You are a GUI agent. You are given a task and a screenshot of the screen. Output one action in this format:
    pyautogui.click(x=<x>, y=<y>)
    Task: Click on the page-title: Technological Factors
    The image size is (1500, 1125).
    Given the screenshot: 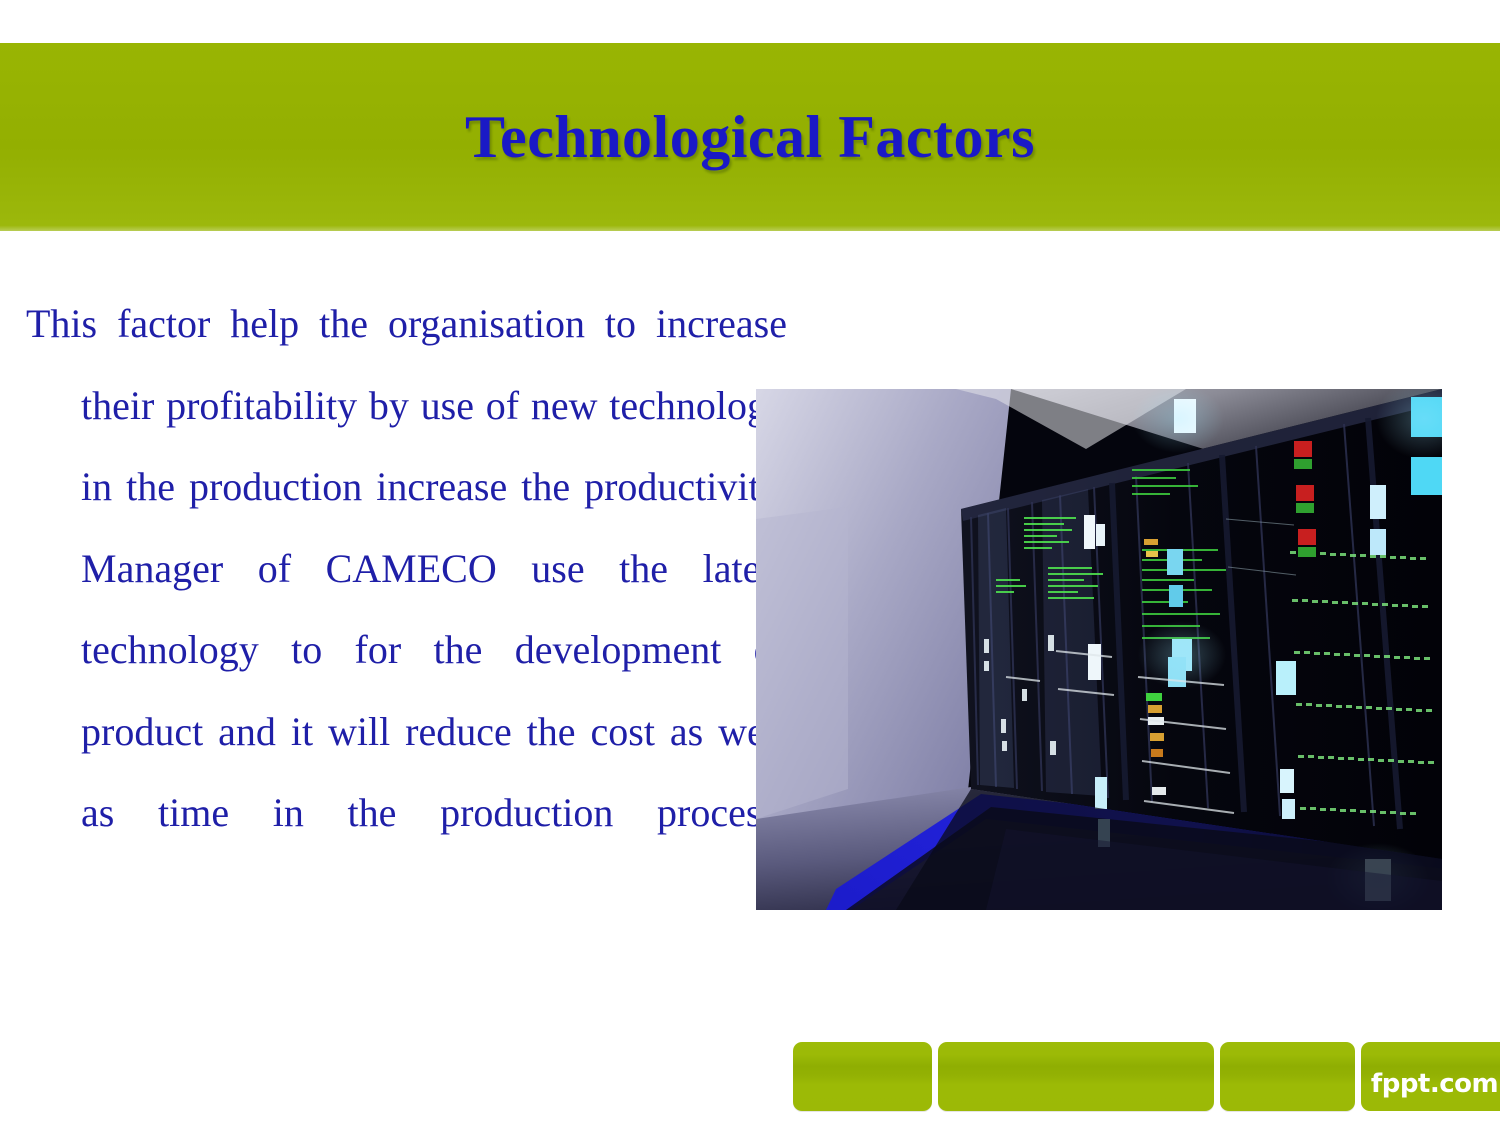 What is the action you would take?
    pyautogui.click(x=750, y=136)
    